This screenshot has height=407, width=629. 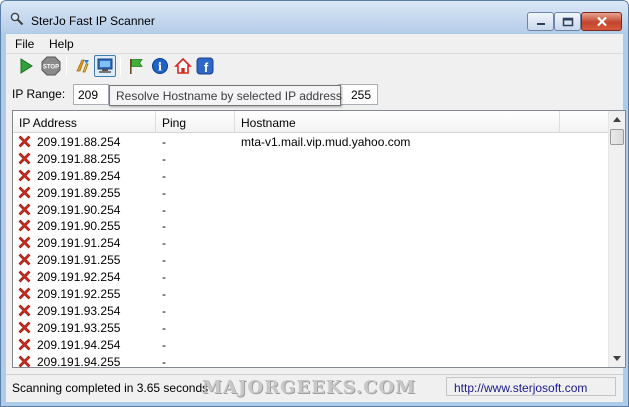 What do you see at coordinates (79, 327) in the screenshot?
I see `cell-ip-address: 209.191.93.255` at bounding box center [79, 327].